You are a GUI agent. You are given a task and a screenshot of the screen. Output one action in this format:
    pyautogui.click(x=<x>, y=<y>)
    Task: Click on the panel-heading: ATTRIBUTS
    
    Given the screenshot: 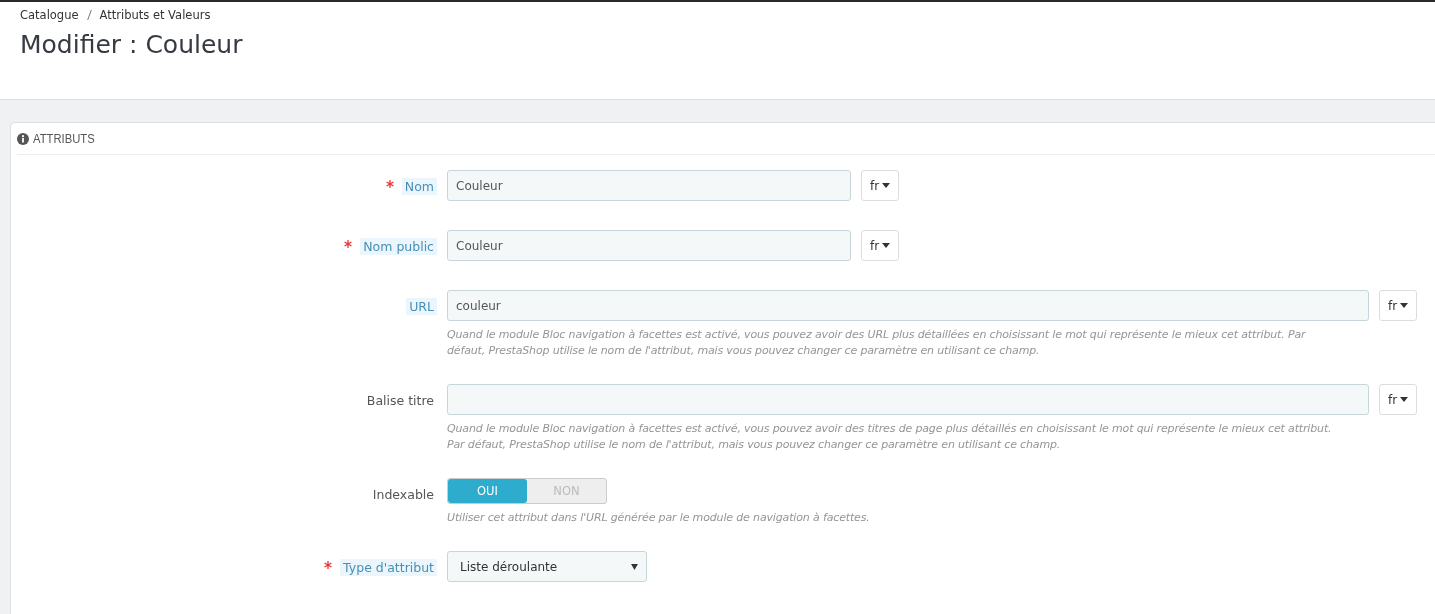 What is the action you would take?
    pyautogui.click(x=64, y=138)
    